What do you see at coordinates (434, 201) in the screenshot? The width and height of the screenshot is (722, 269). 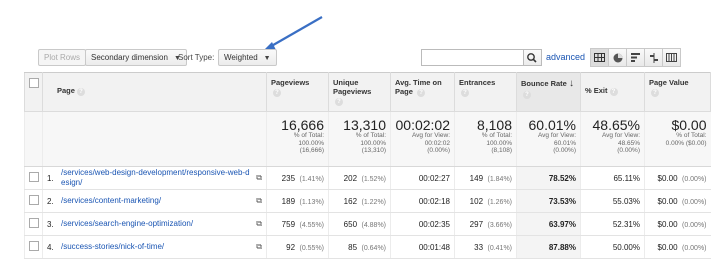 I see `avg-time-value: 00:02:18` at bounding box center [434, 201].